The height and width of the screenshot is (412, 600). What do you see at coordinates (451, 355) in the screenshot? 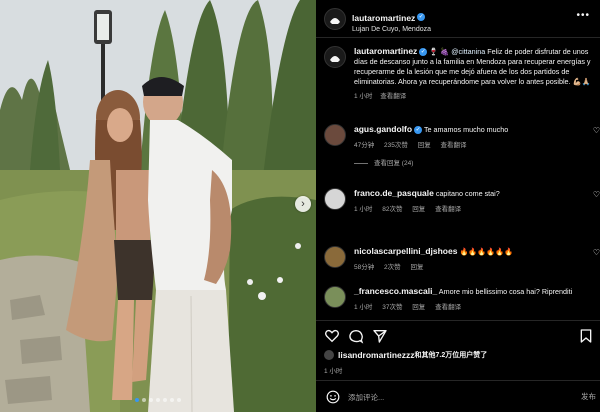
I see `likes-text: 和其他7.2万位用户赞了` at bounding box center [451, 355].